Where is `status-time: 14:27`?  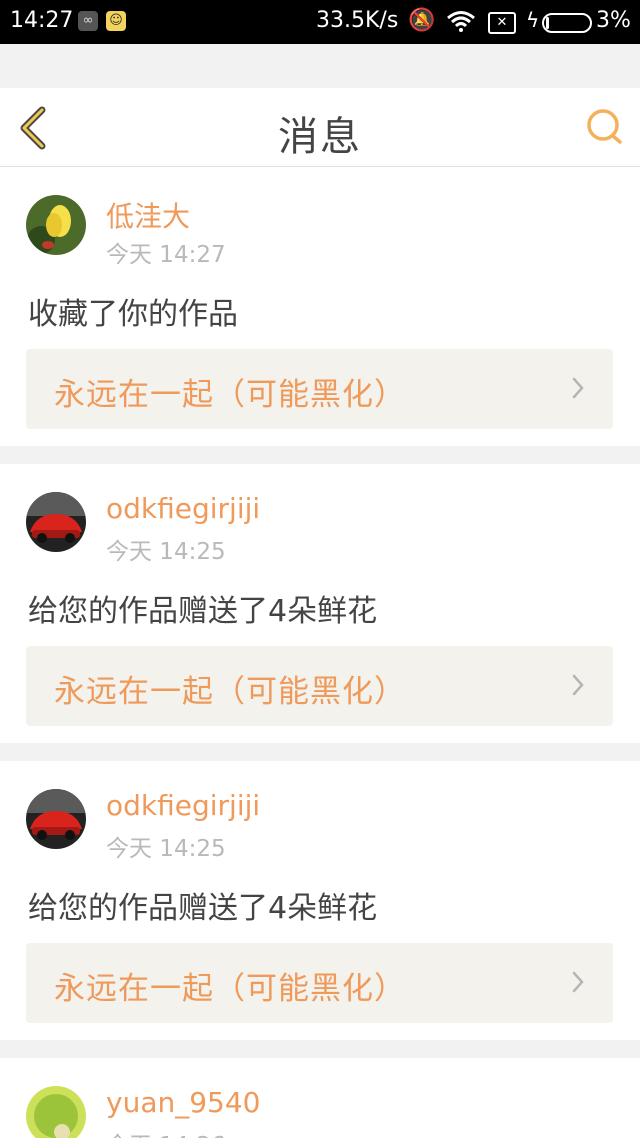 status-time: 14:27 is located at coordinates (42, 20).